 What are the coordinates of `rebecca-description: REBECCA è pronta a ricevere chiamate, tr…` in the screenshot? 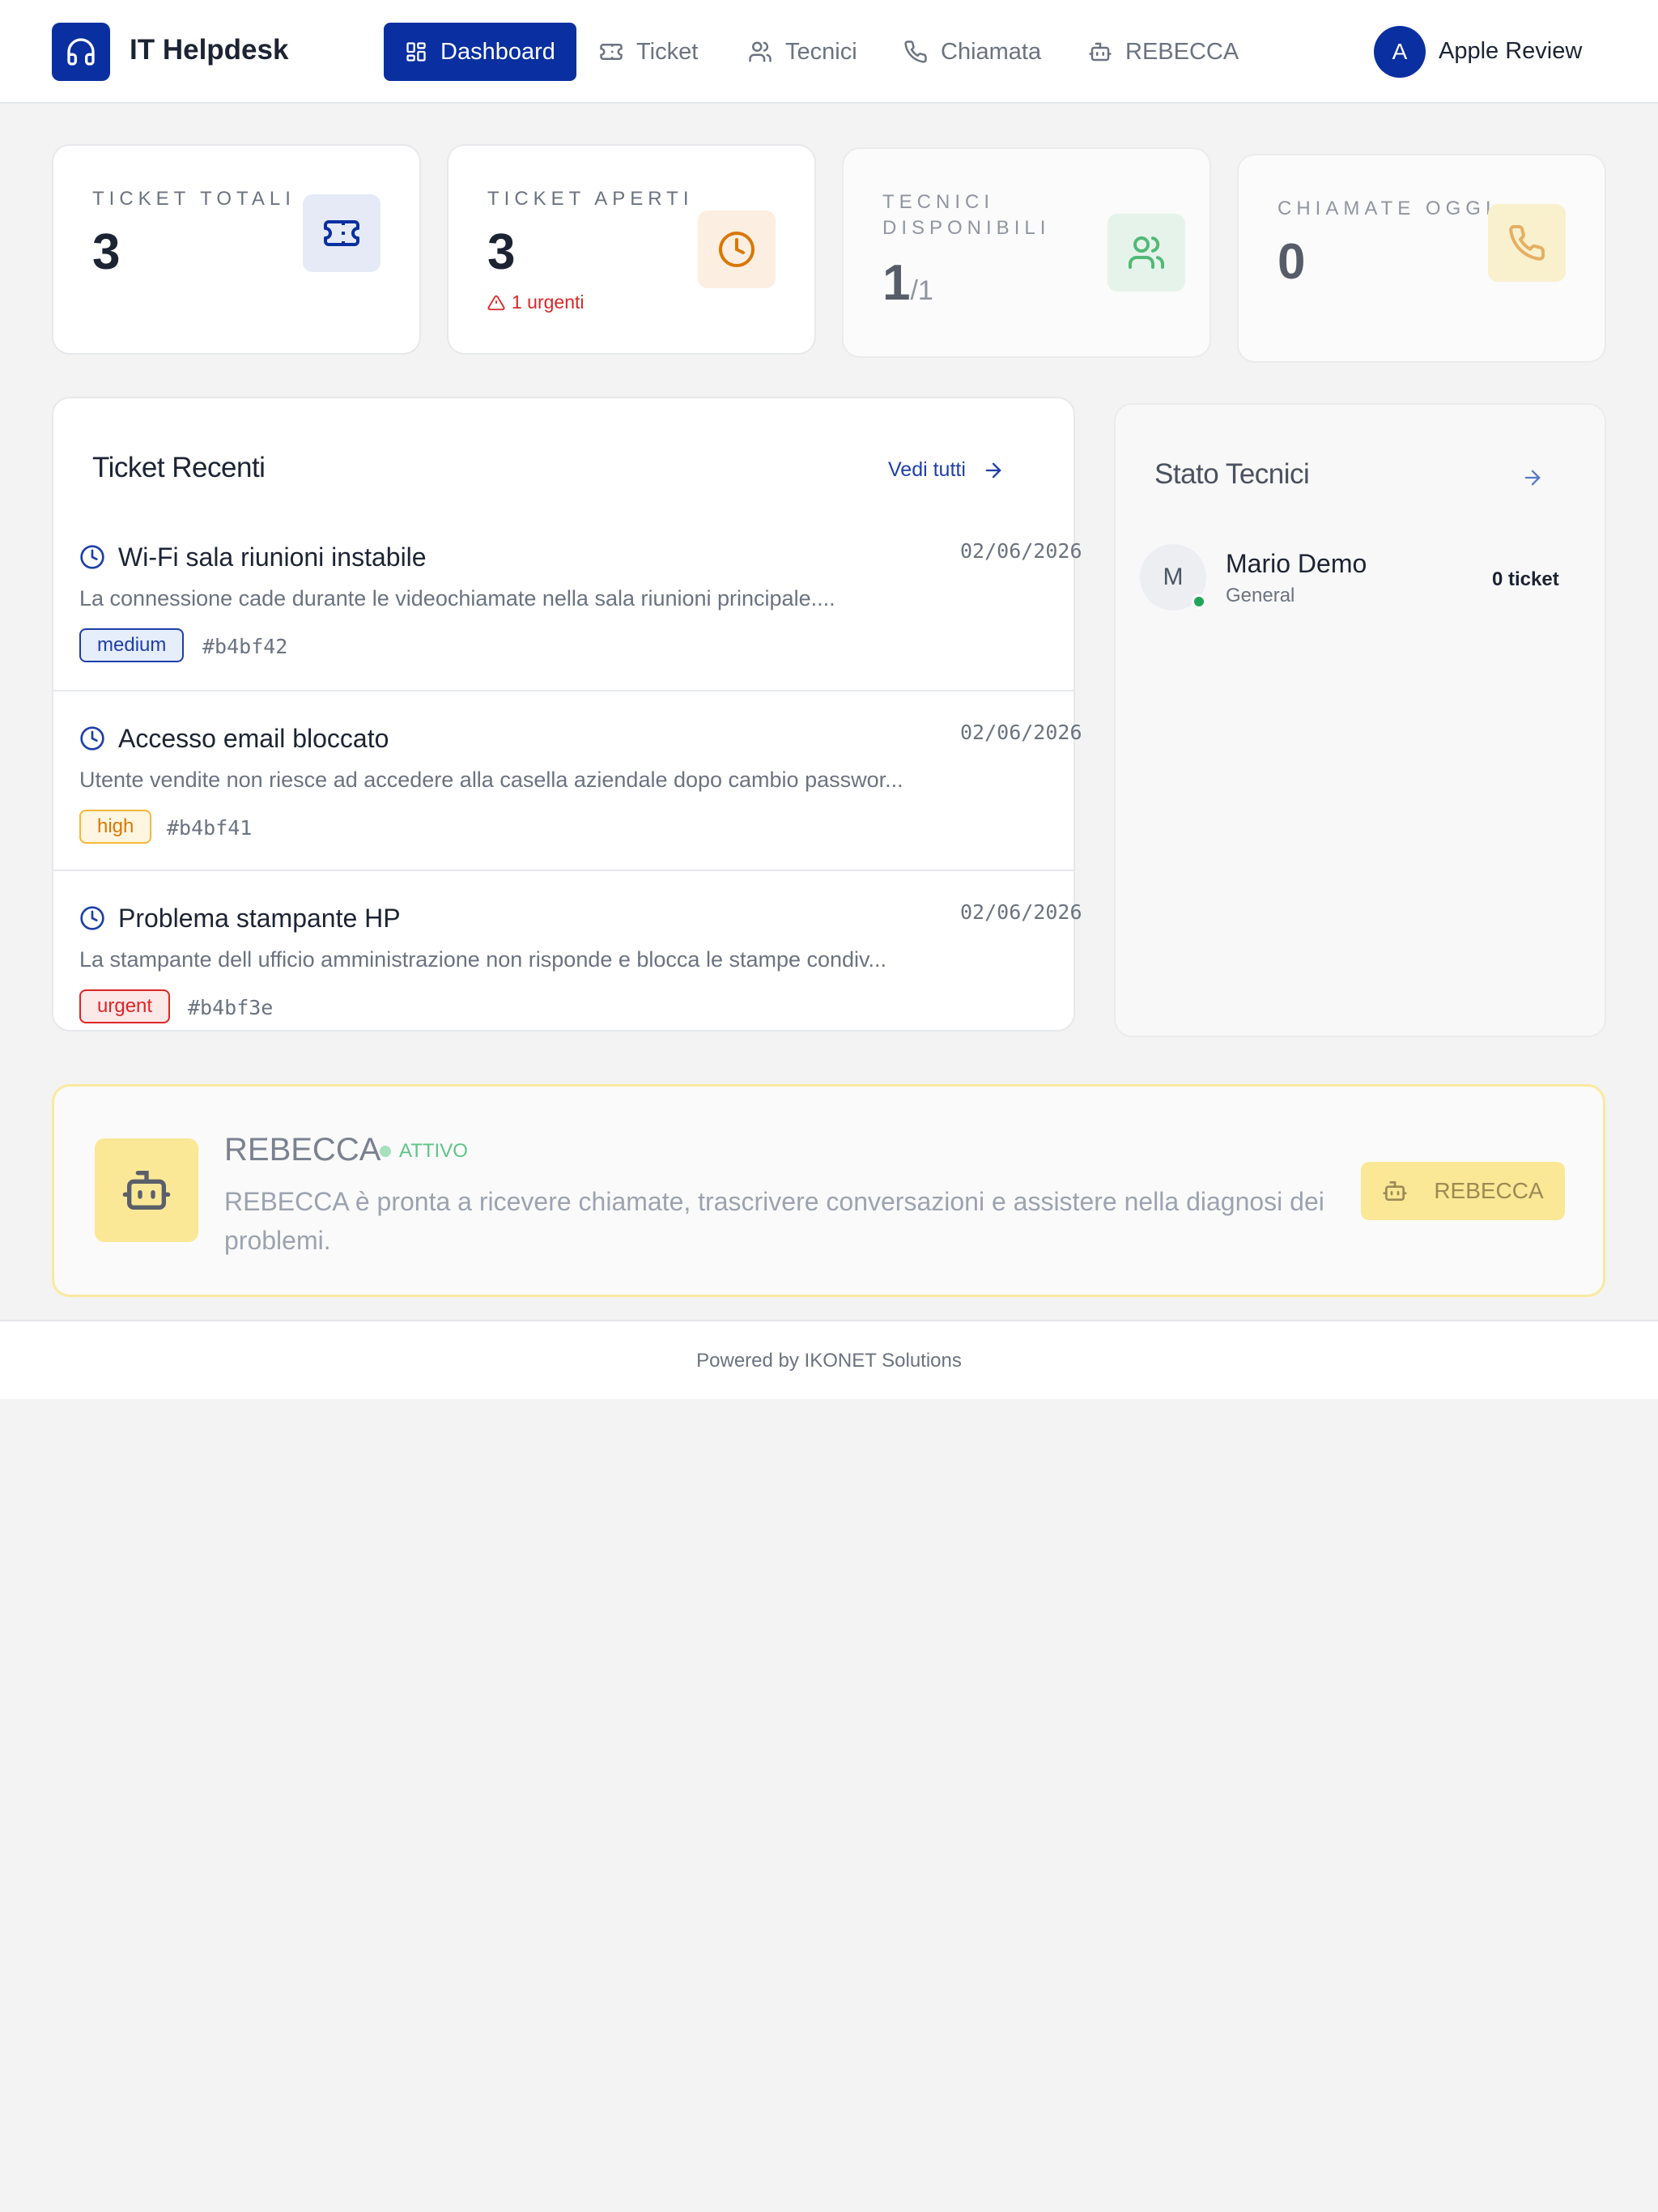 It's located at (774, 1221).